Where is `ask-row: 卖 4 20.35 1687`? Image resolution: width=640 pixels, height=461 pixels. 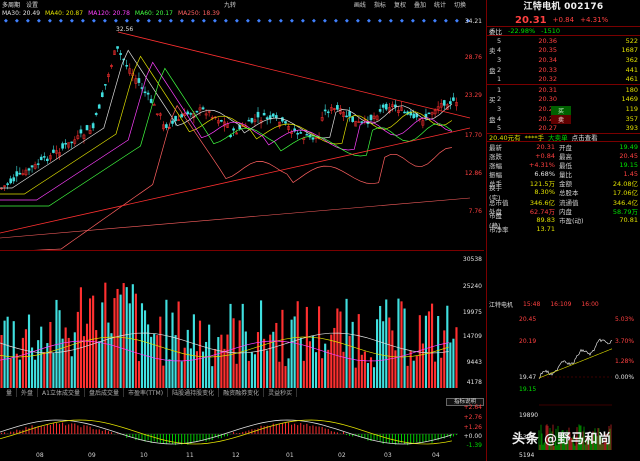 ask-row: 卖 4 20.35 1687 is located at coordinates (563, 50).